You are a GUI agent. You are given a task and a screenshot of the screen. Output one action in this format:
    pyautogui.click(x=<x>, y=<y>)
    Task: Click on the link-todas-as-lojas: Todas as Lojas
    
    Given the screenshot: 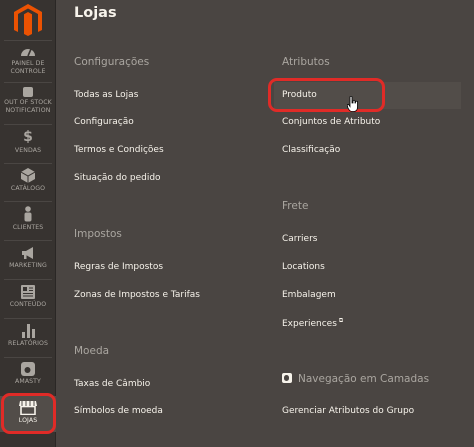 What is the action you would take?
    pyautogui.click(x=106, y=95)
    